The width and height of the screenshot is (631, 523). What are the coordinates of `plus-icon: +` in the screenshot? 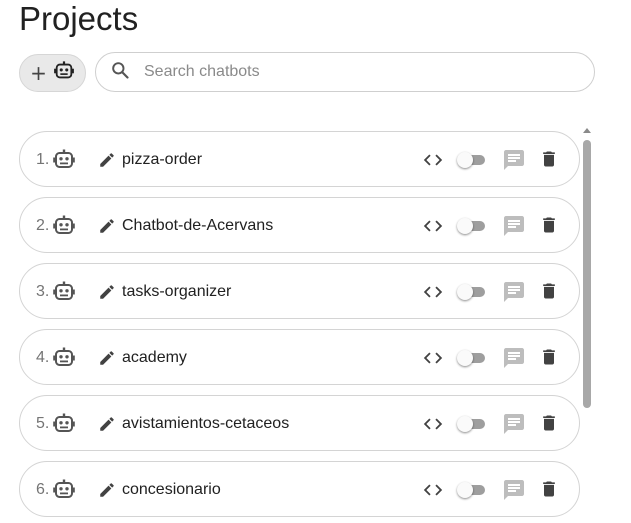 It's located at (38, 72).